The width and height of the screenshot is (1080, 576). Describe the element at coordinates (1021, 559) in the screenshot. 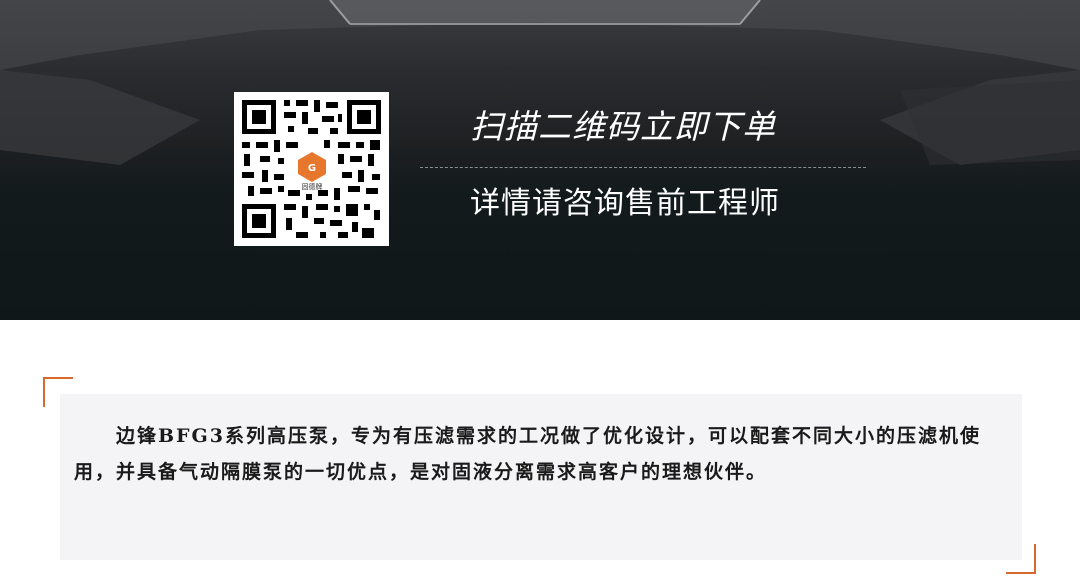

I see `corner-bracket-bottom-right` at that location.